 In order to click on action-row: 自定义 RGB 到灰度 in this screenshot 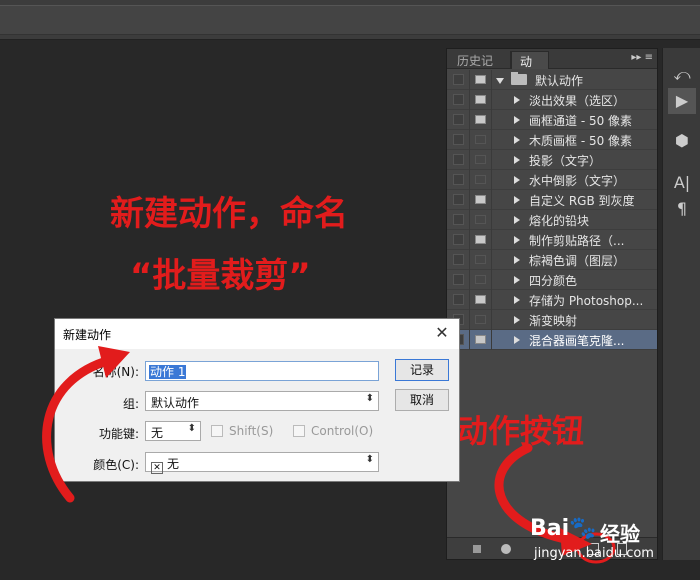, I will do `click(552, 200)`.